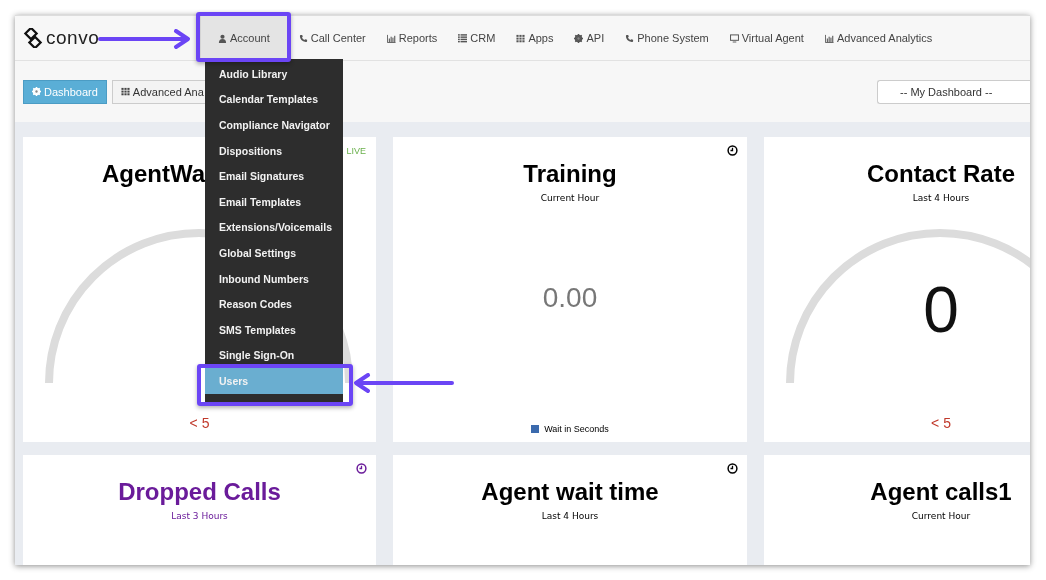 Image resolution: width=1046 pixels, height=580 pixels. What do you see at coordinates (222, 38) in the screenshot?
I see `user-icon` at bounding box center [222, 38].